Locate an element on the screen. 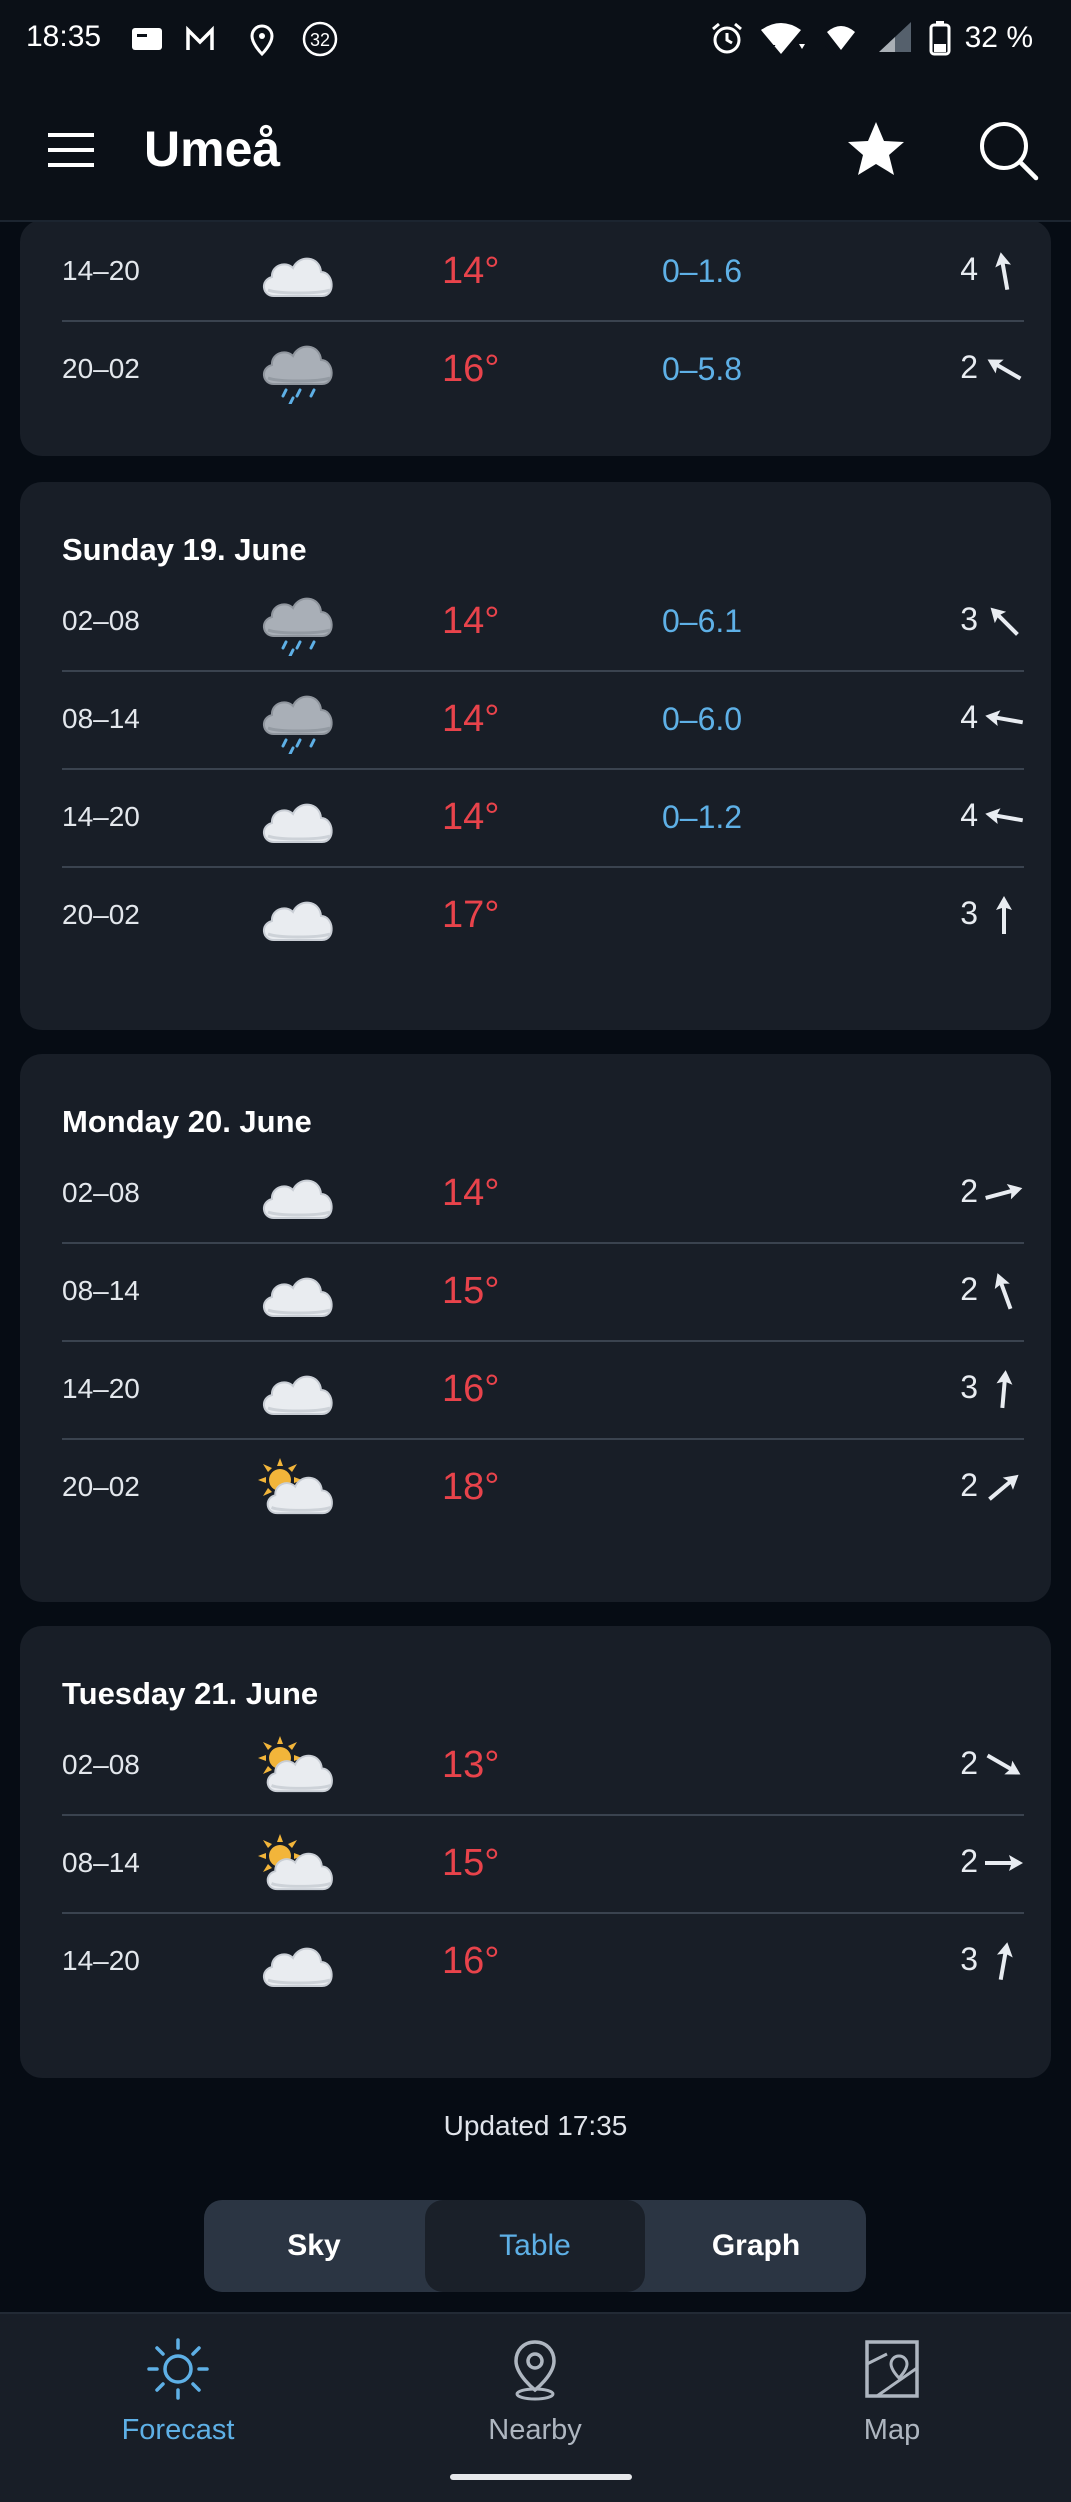  home-indicator is located at coordinates (541, 2477).